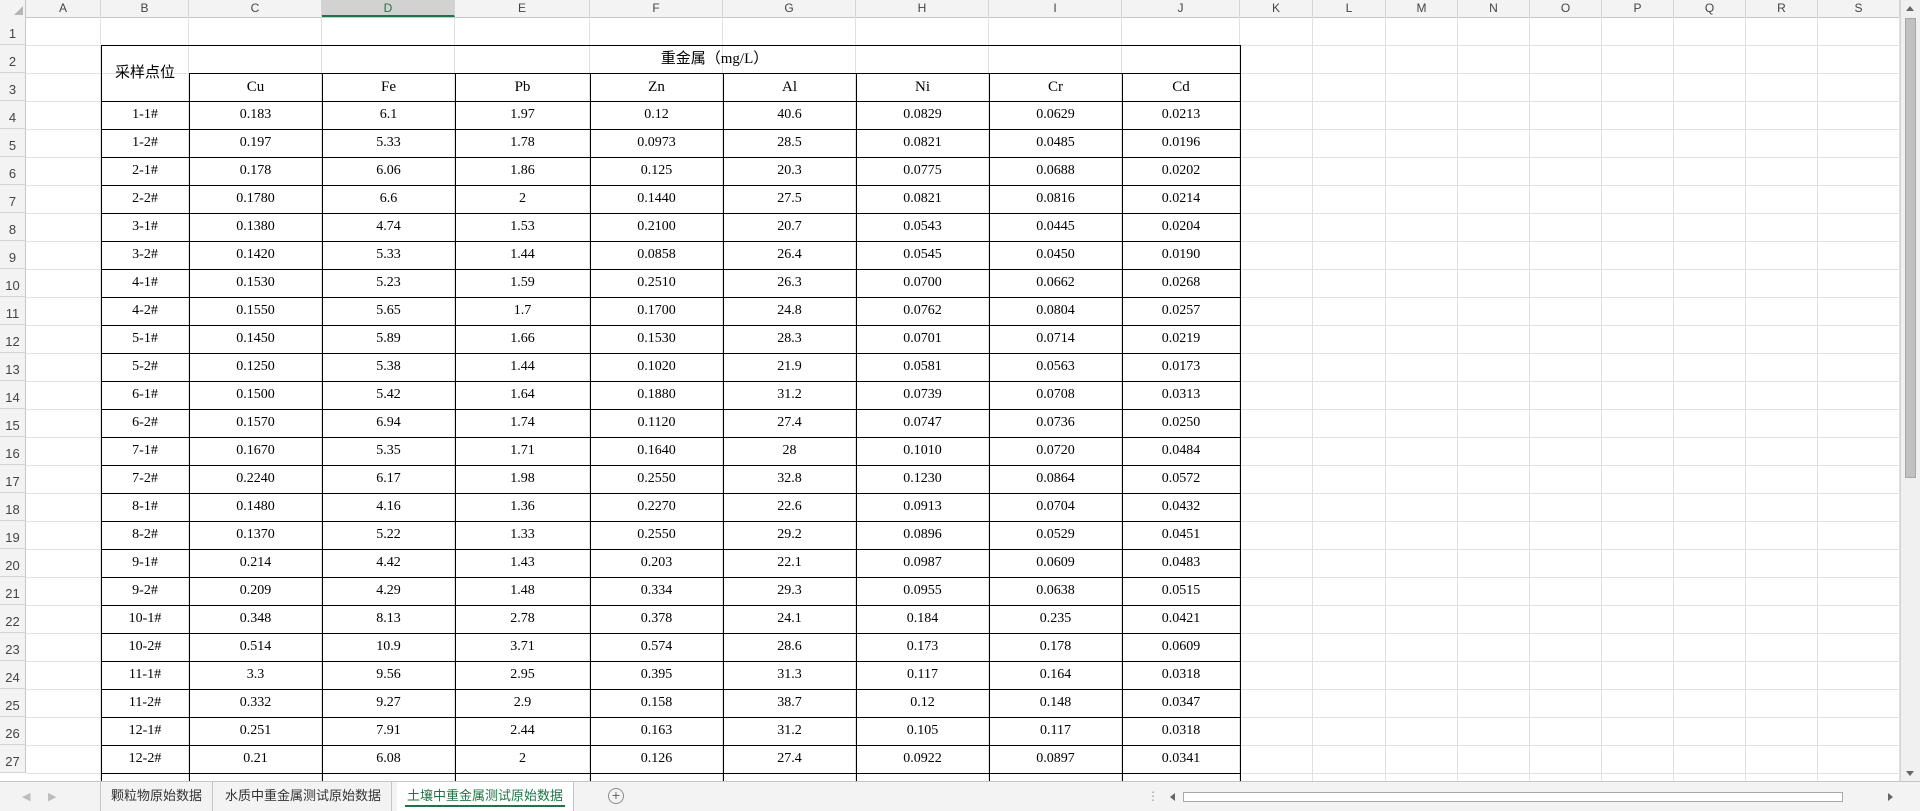 The image size is (1920, 811). What do you see at coordinates (486, 796) in the screenshot?
I see `sheet-tab-soil-metals: 土壤中重金属测试原始数据` at bounding box center [486, 796].